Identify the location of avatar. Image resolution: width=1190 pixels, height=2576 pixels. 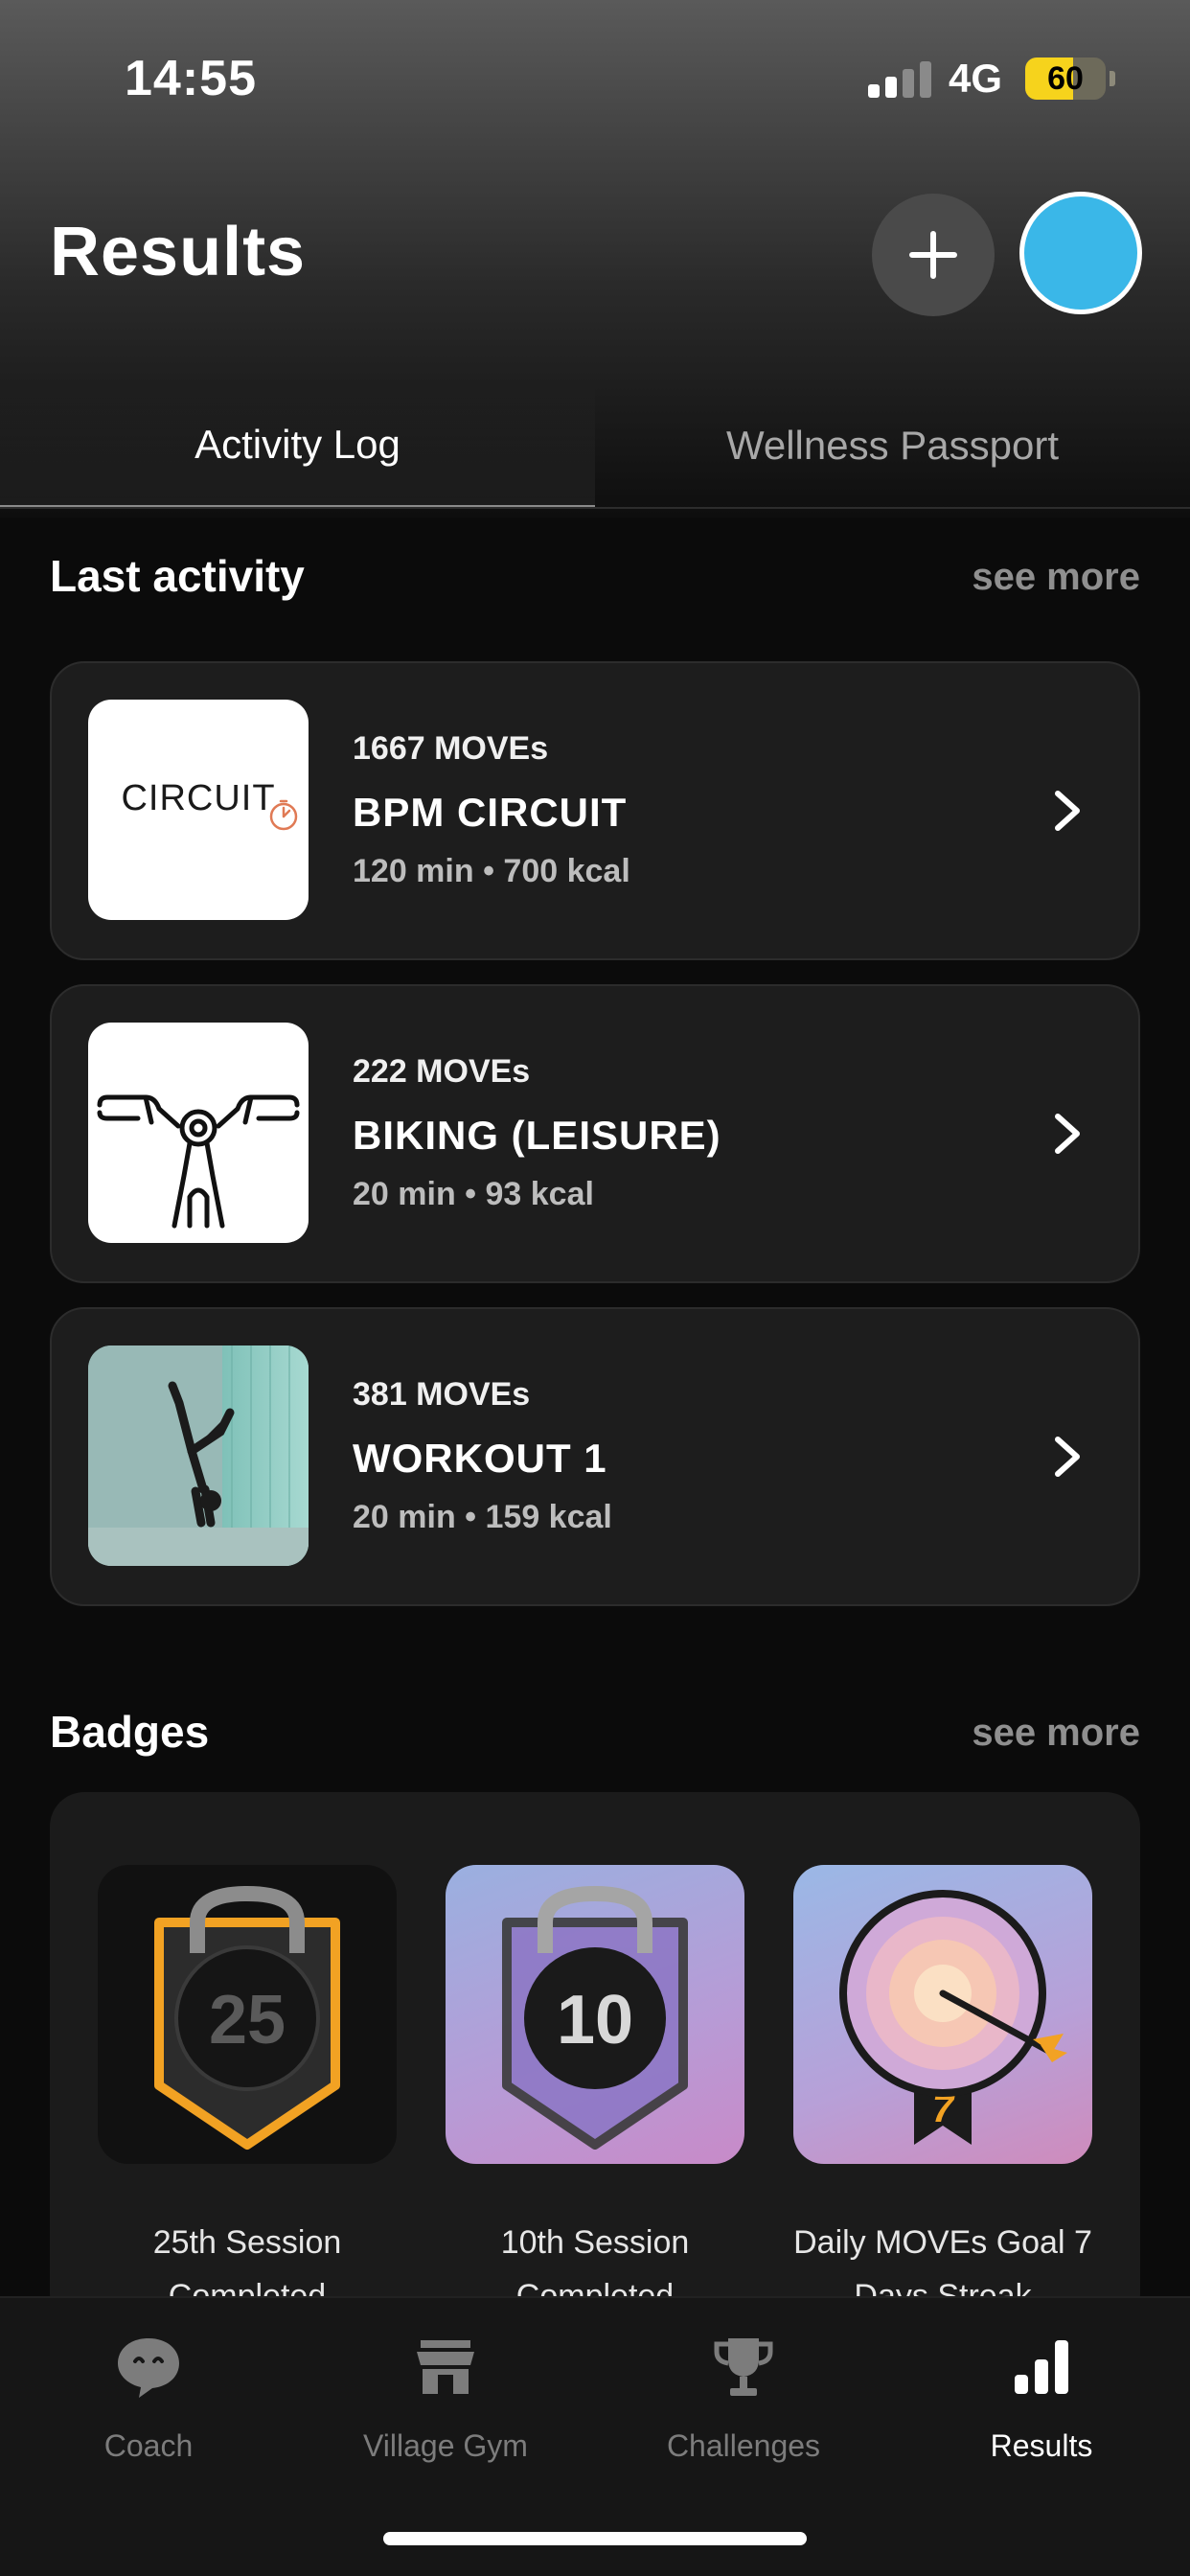
(1080, 253).